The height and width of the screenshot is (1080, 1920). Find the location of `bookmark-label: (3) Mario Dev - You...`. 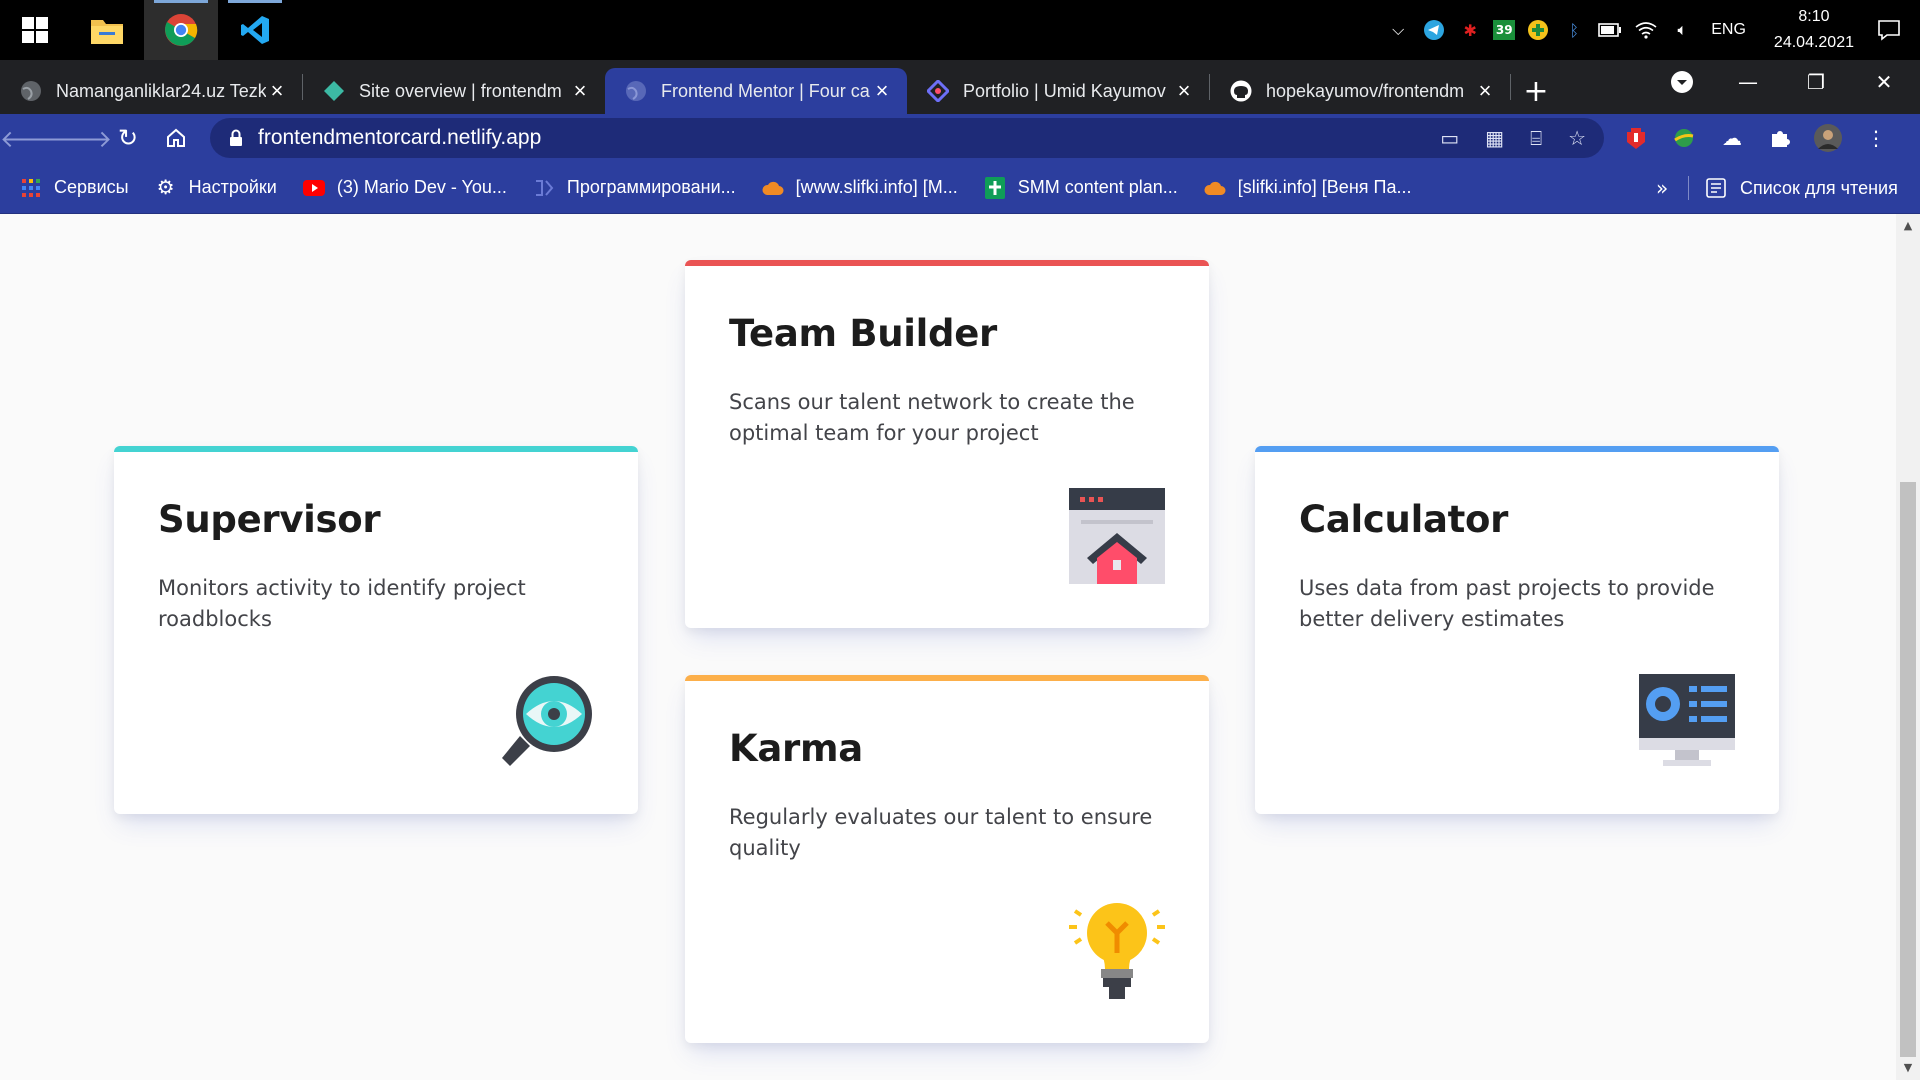

bookmark-label: (3) Mario Dev - You... is located at coordinates (421, 187).